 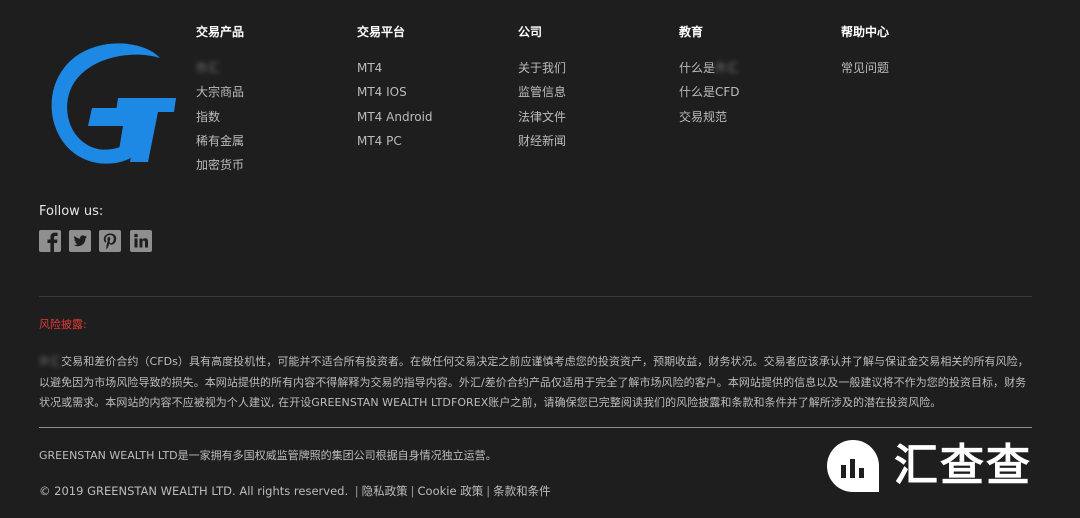 I want to click on watermark: 汇查查, so click(x=928, y=466).